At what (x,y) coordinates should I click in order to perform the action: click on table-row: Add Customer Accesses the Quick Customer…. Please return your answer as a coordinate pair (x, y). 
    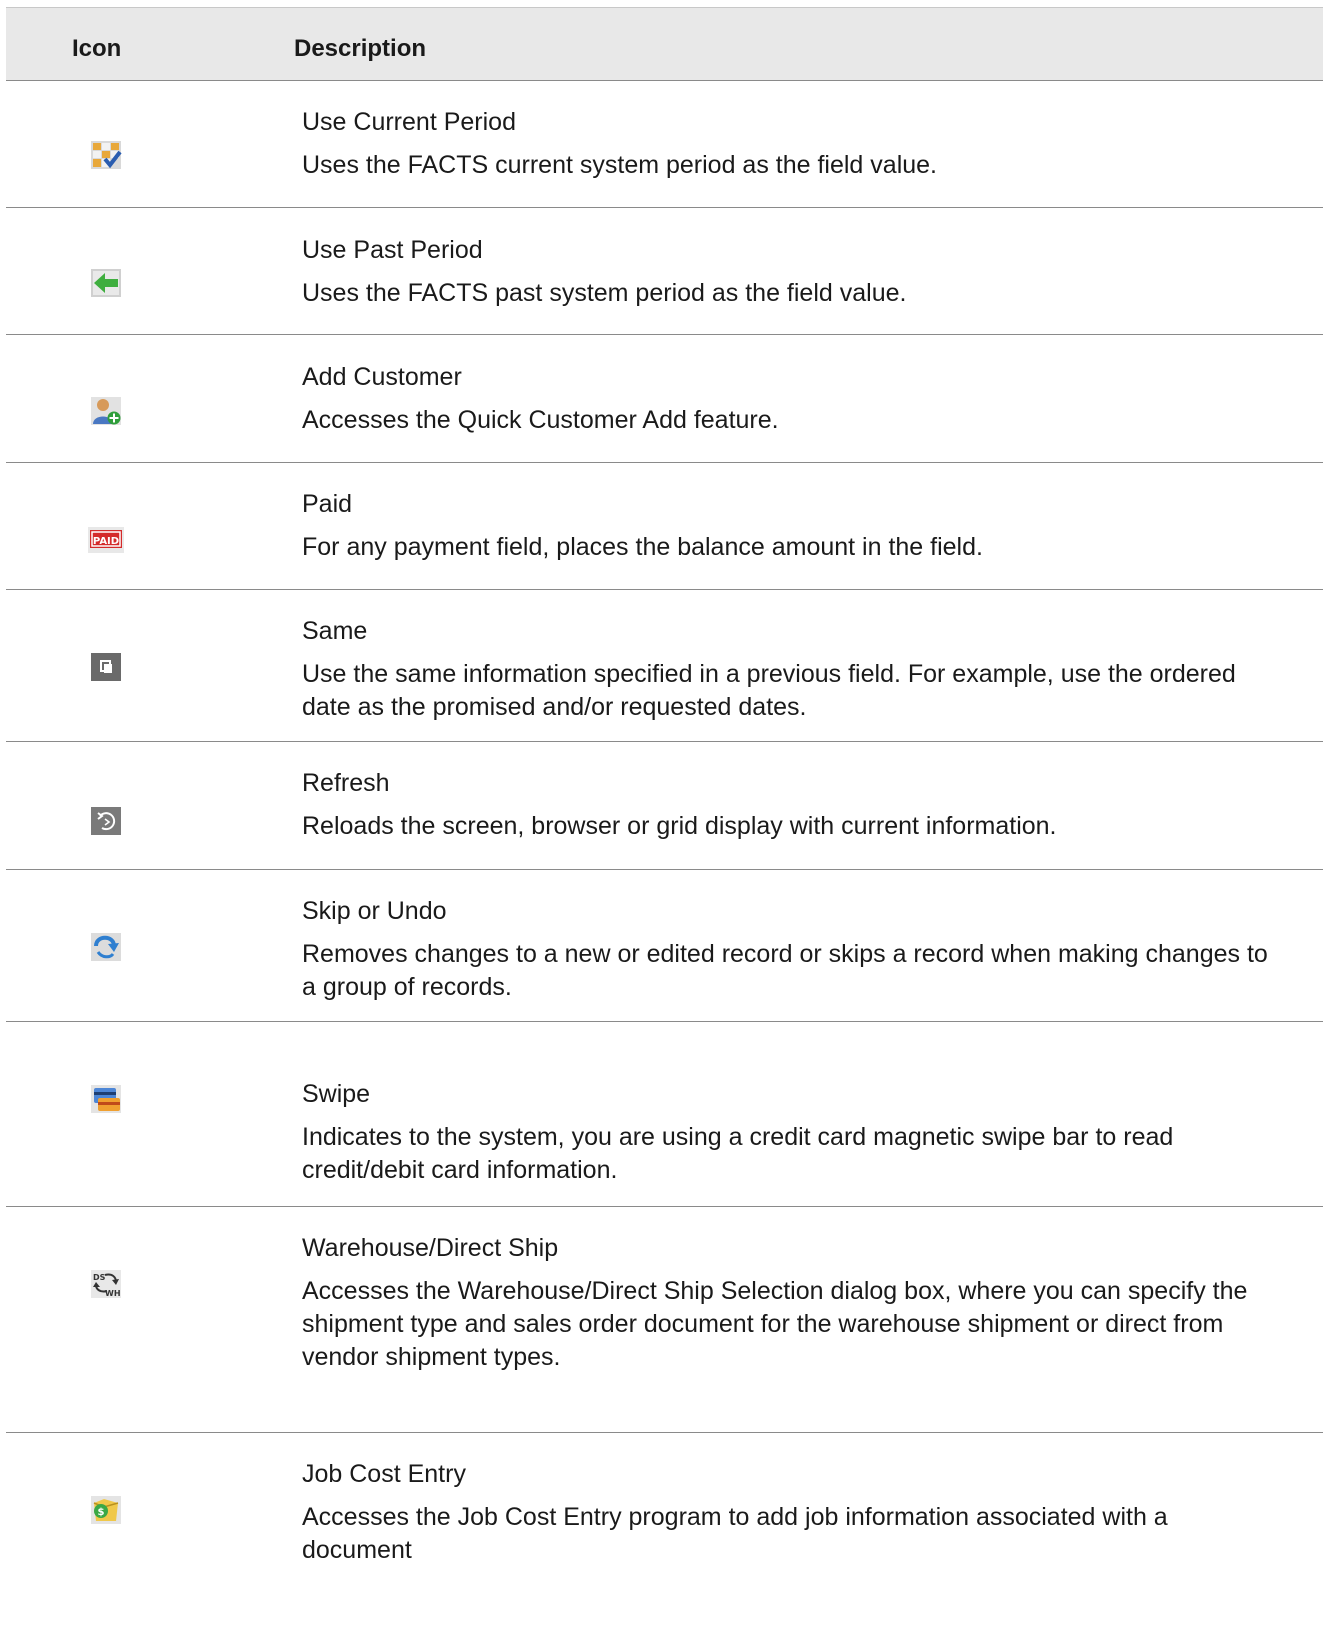
    Looking at the image, I should click on (664, 399).